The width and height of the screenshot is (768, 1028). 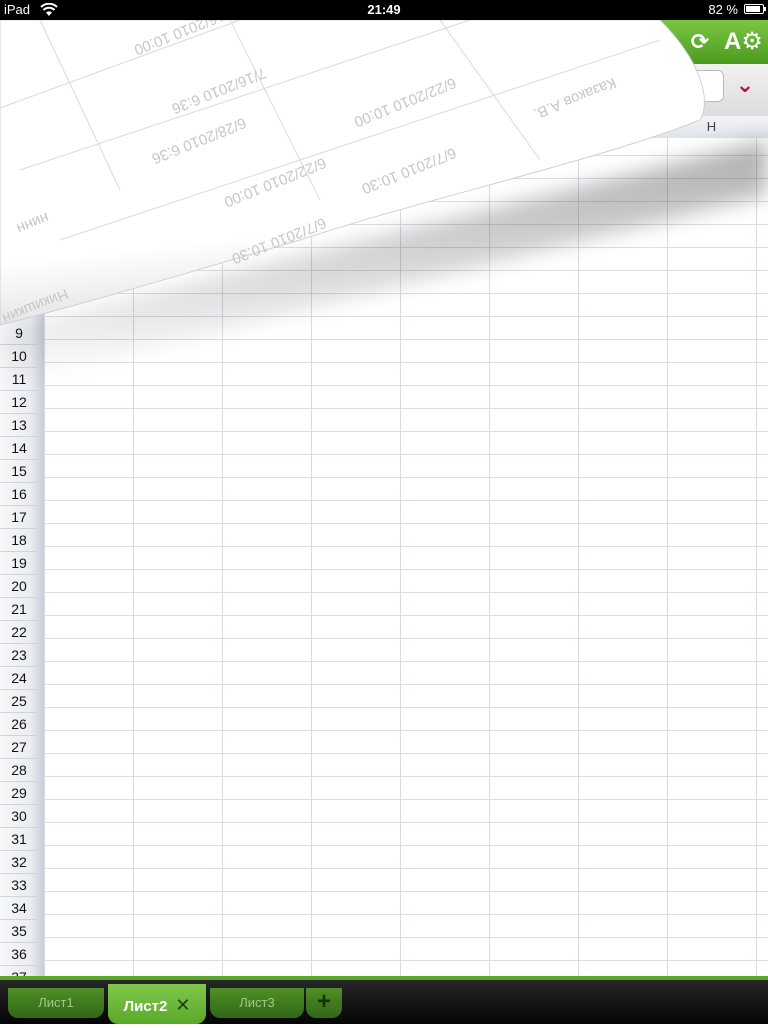 I want to click on tab-sheet-2: Лист2 ✕, so click(x=157, y=1004).